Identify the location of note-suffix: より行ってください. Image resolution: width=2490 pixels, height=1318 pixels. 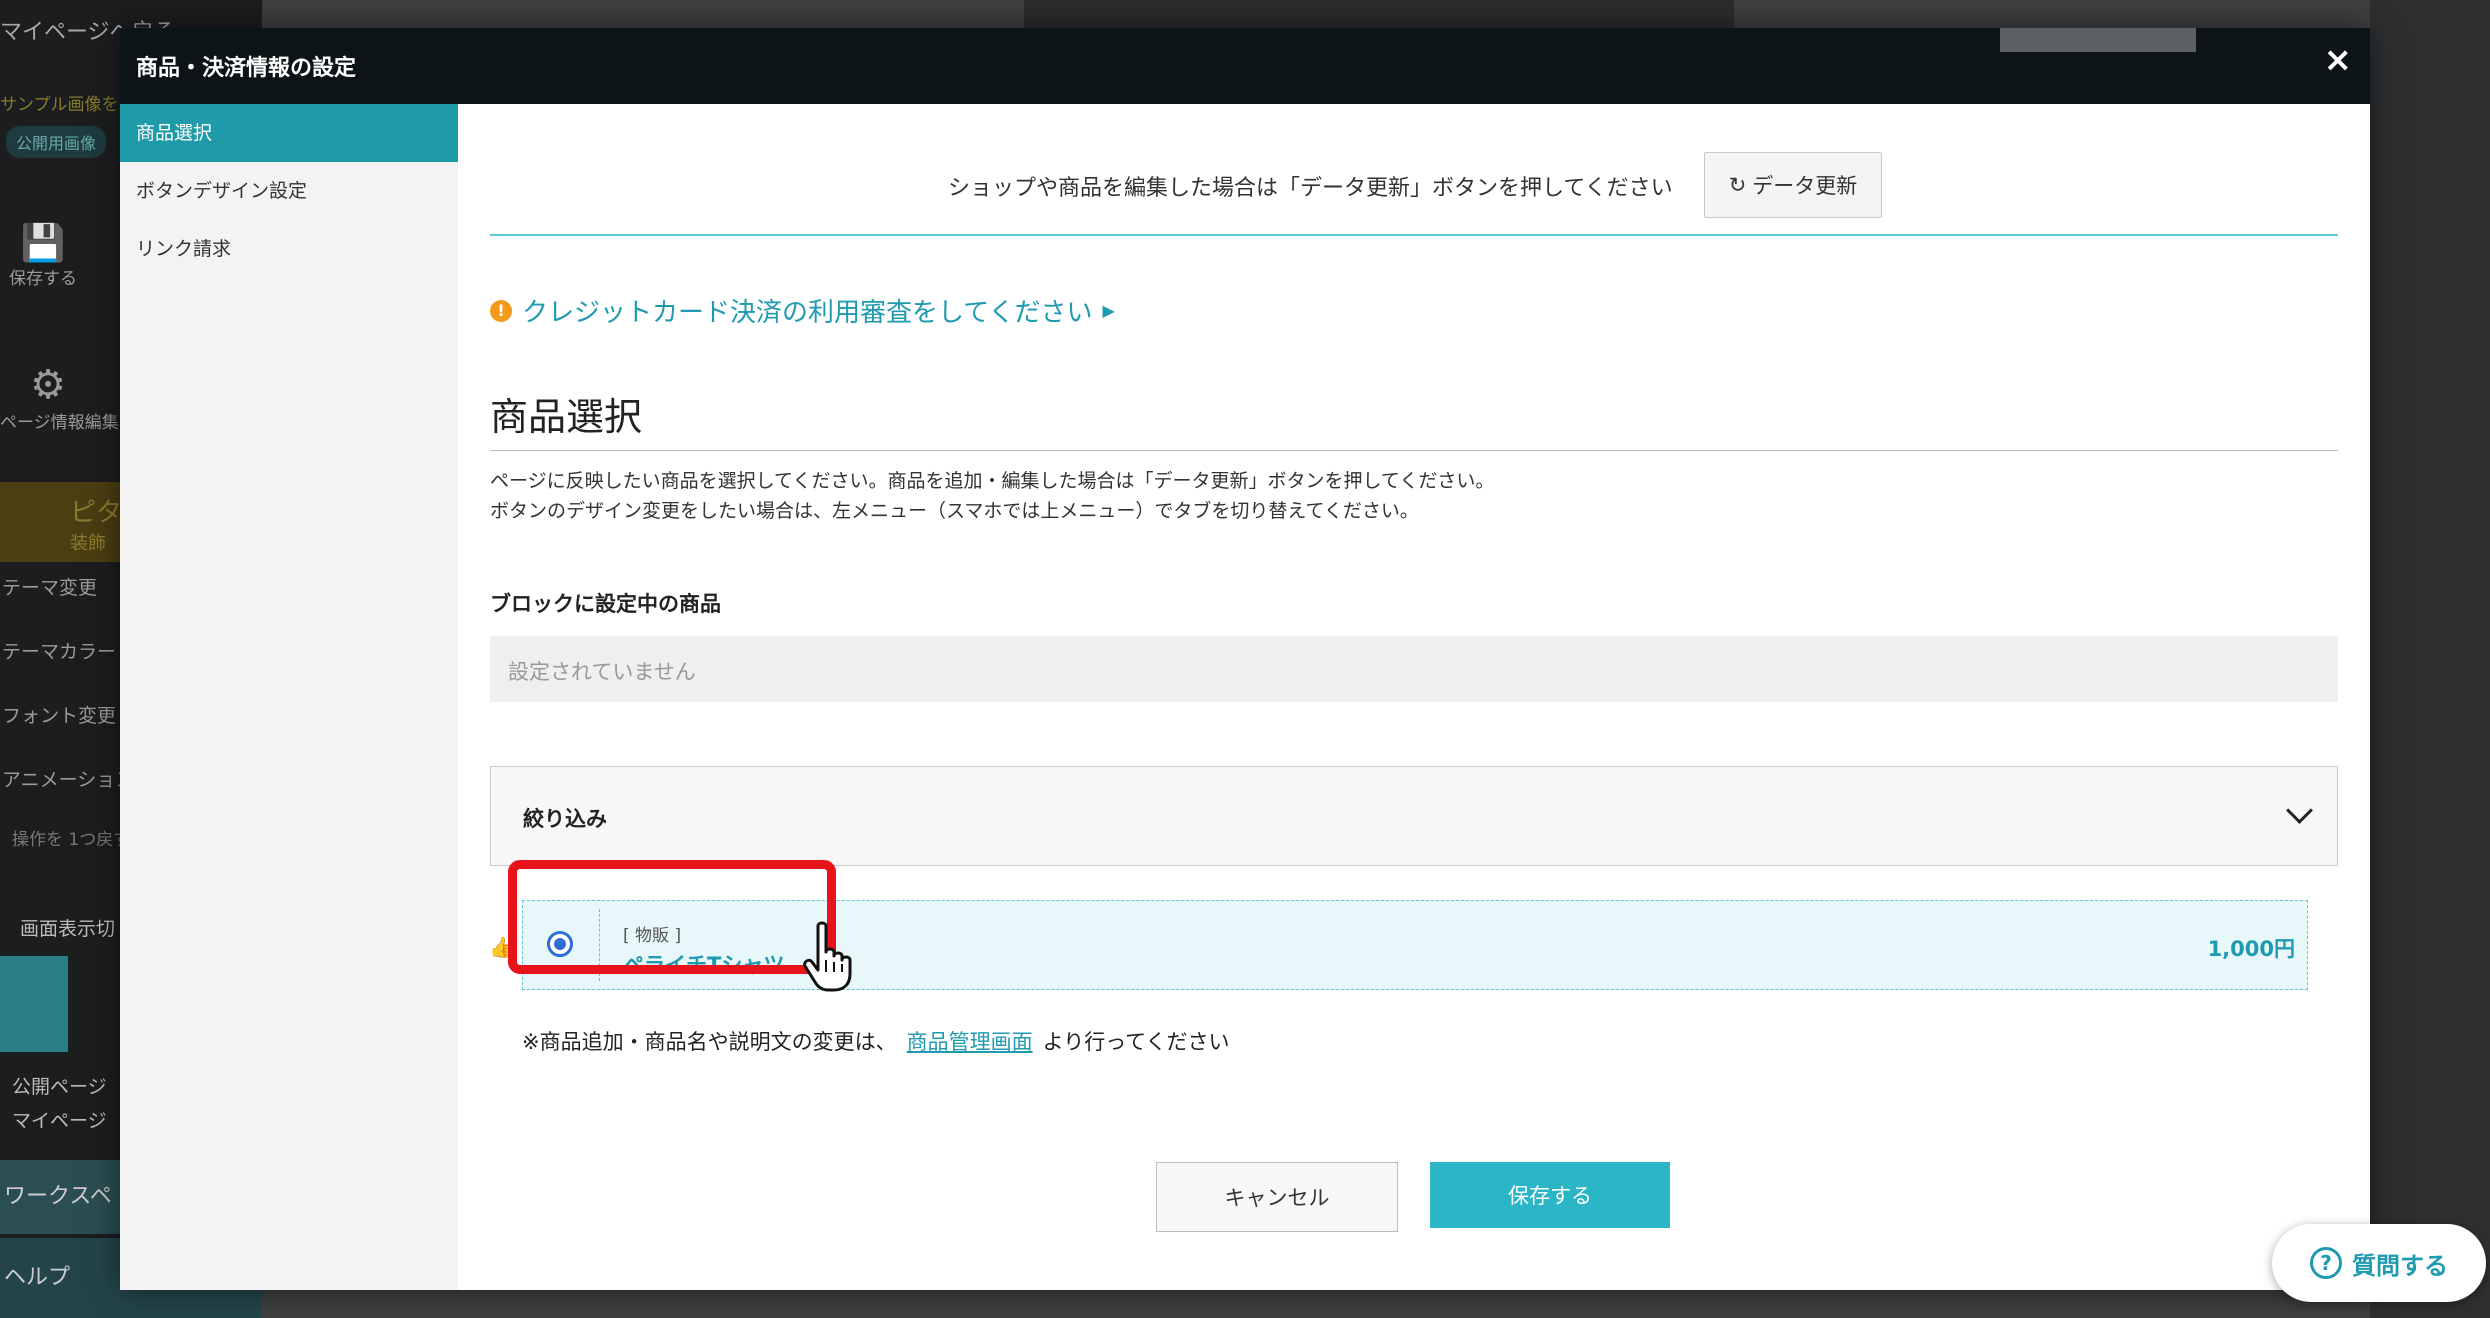
(1136, 1042).